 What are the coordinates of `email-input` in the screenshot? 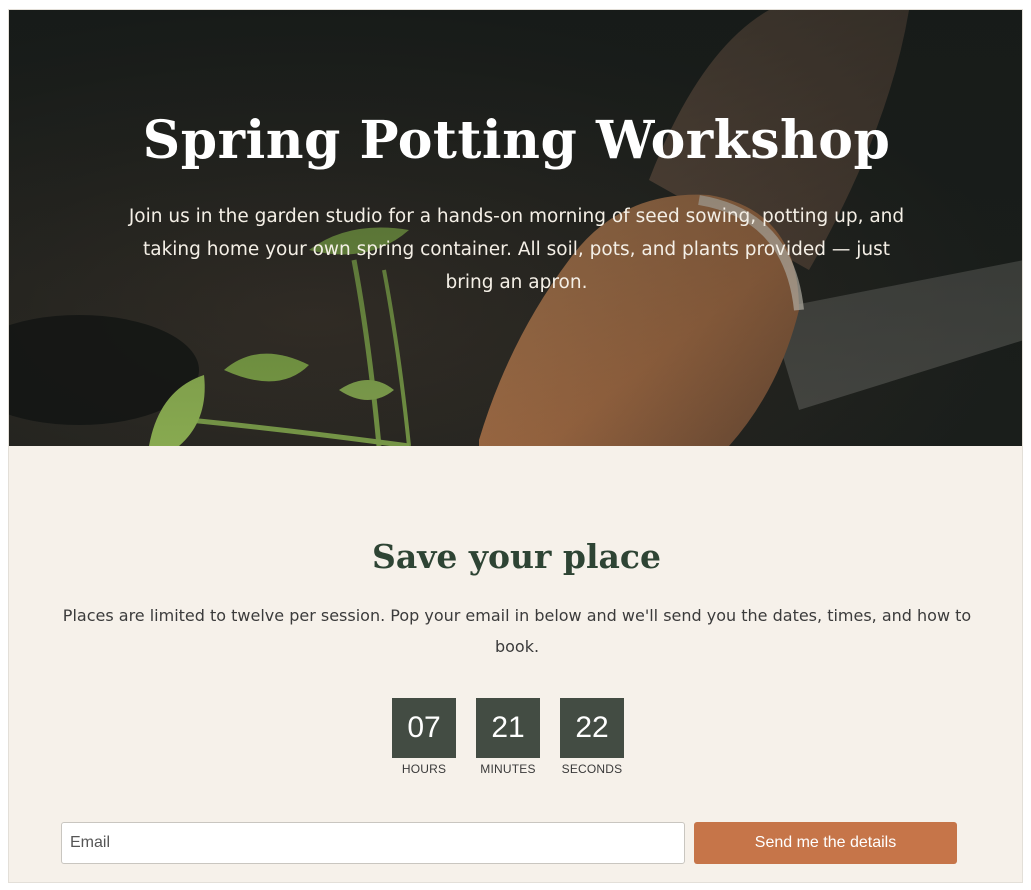 It's located at (373, 843).